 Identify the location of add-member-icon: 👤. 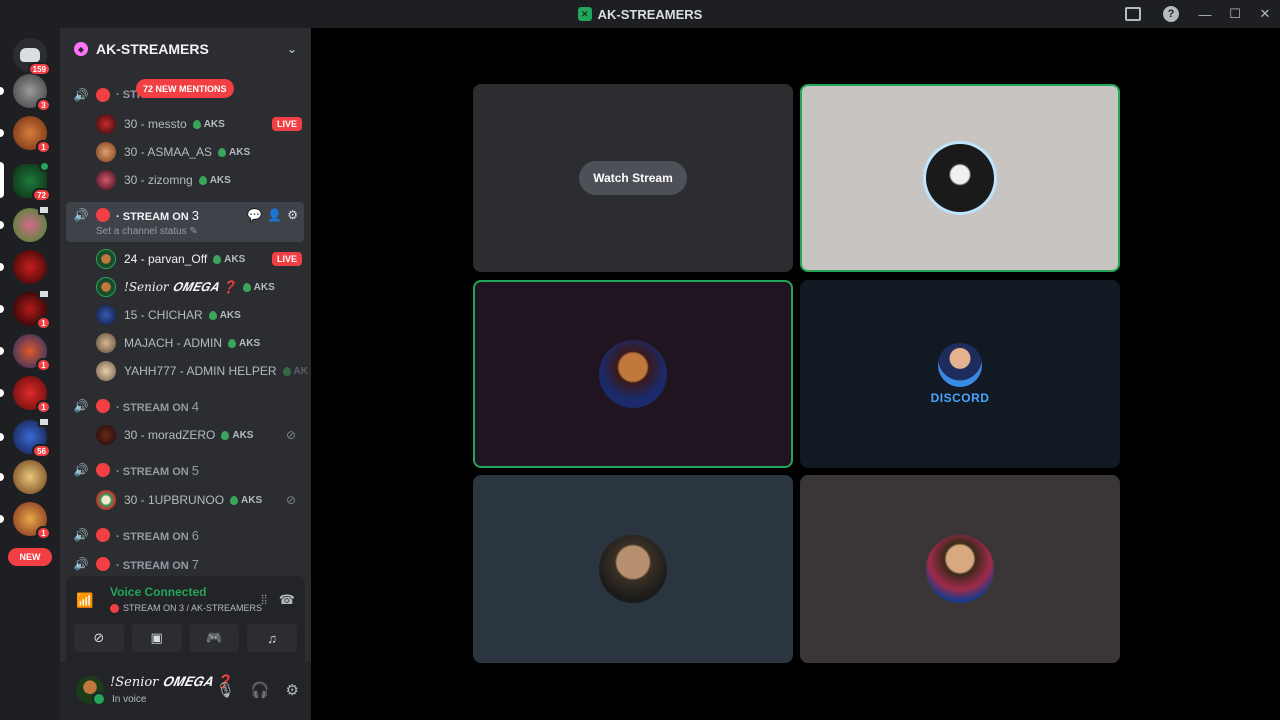
(274, 215).